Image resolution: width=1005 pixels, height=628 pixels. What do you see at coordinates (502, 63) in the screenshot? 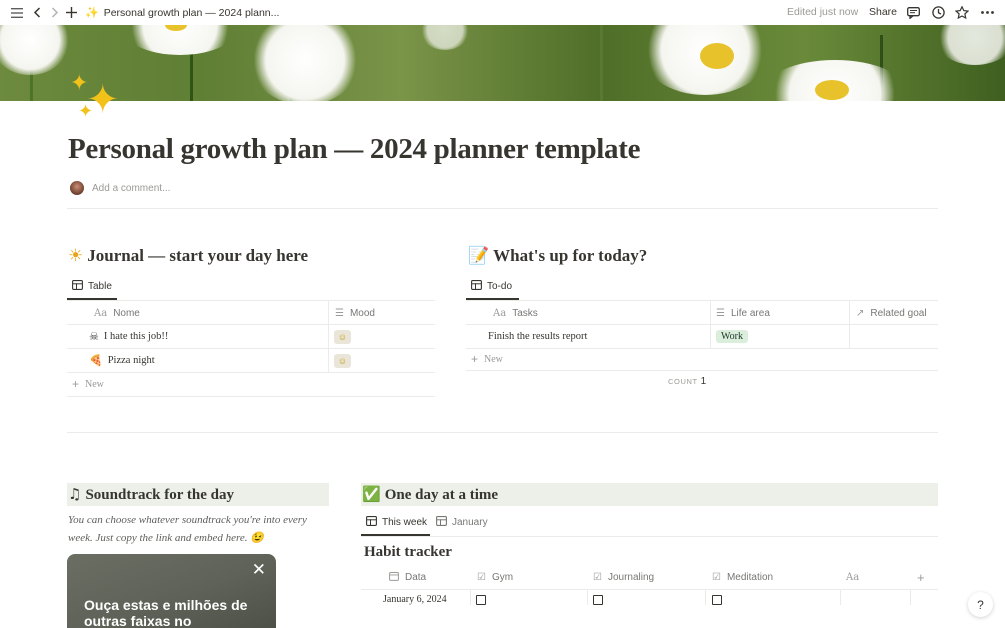
I see `cover-image` at bounding box center [502, 63].